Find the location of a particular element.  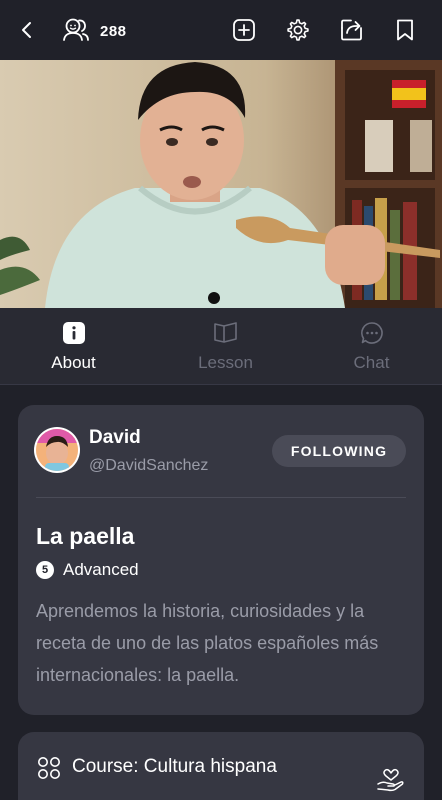

add-icon is located at coordinates (244, 30).